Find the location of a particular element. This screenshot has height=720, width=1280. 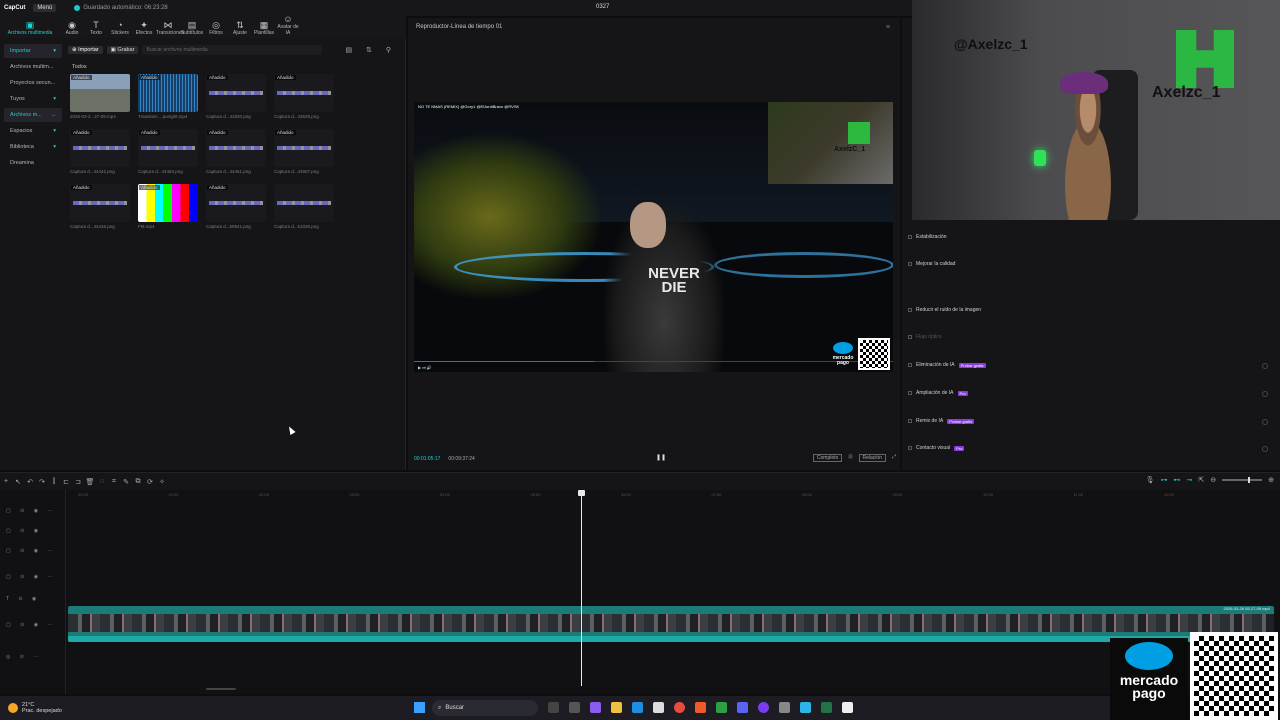

media-item: Añadido Transition ...punight.mp4 is located at coordinates (169, 96).